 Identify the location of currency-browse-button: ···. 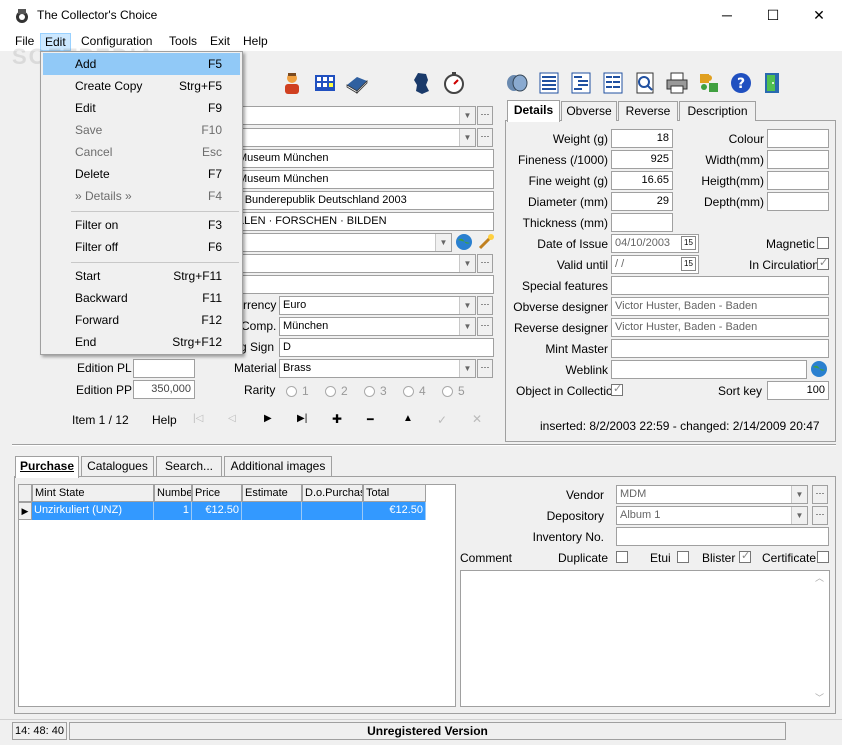
(485, 305).